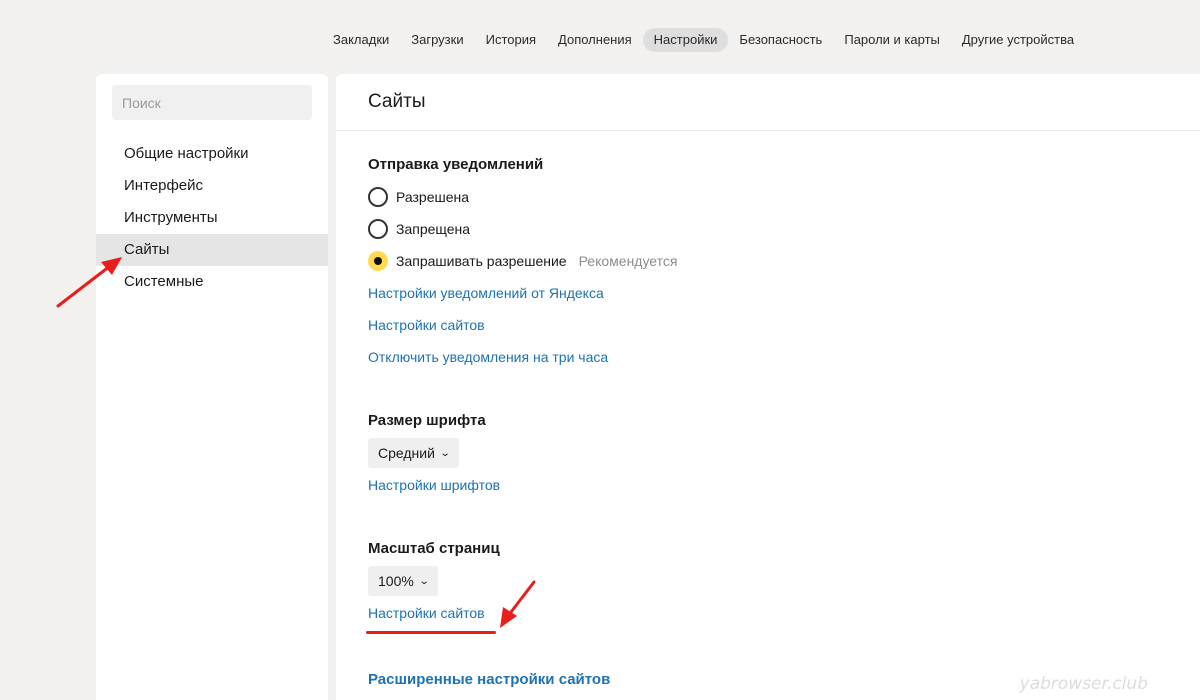  What do you see at coordinates (212, 154) in the screenshot?
I see `sidebar-item-general: Общие настройки` at bounding box center [212, 154].